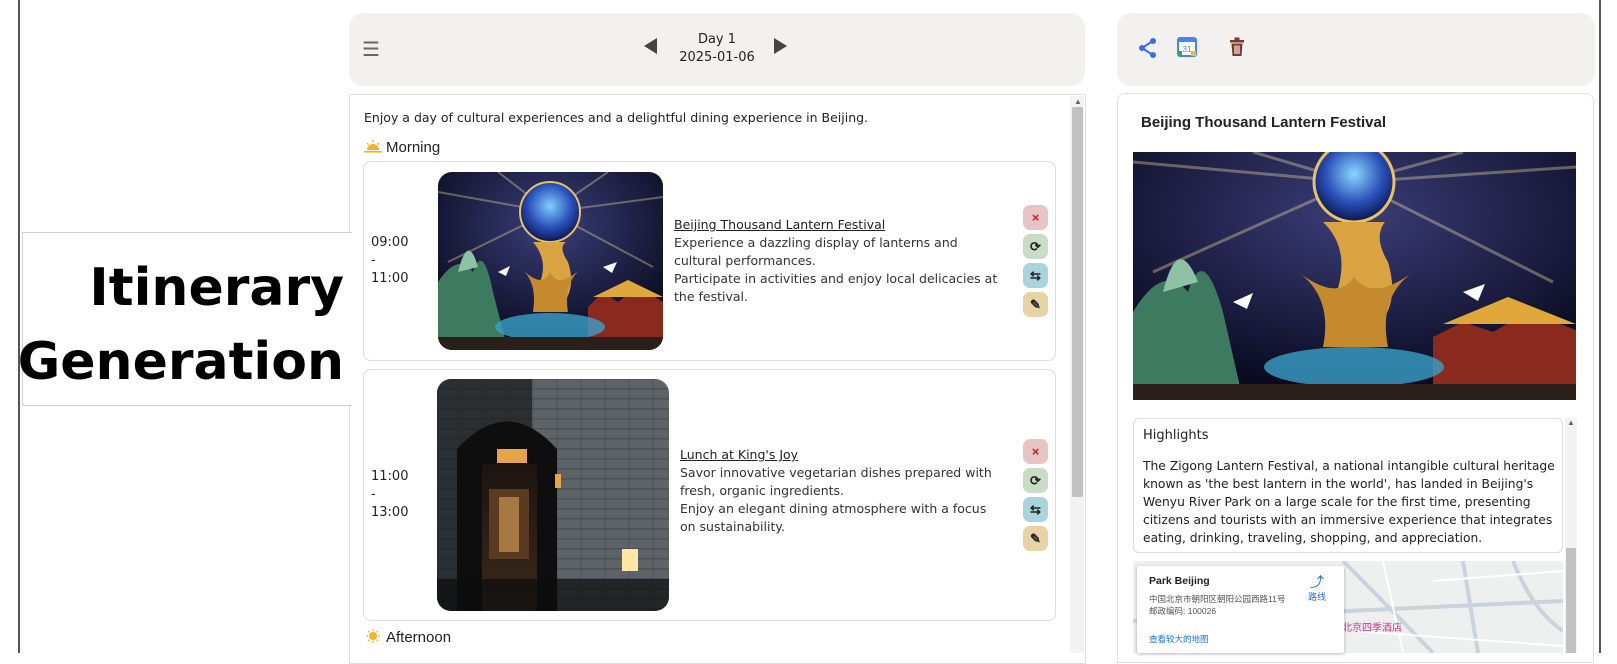 The width and height of the screenshot is (1617, 664). I want to click on day-date: 2025-01-06, so click(717, 57).